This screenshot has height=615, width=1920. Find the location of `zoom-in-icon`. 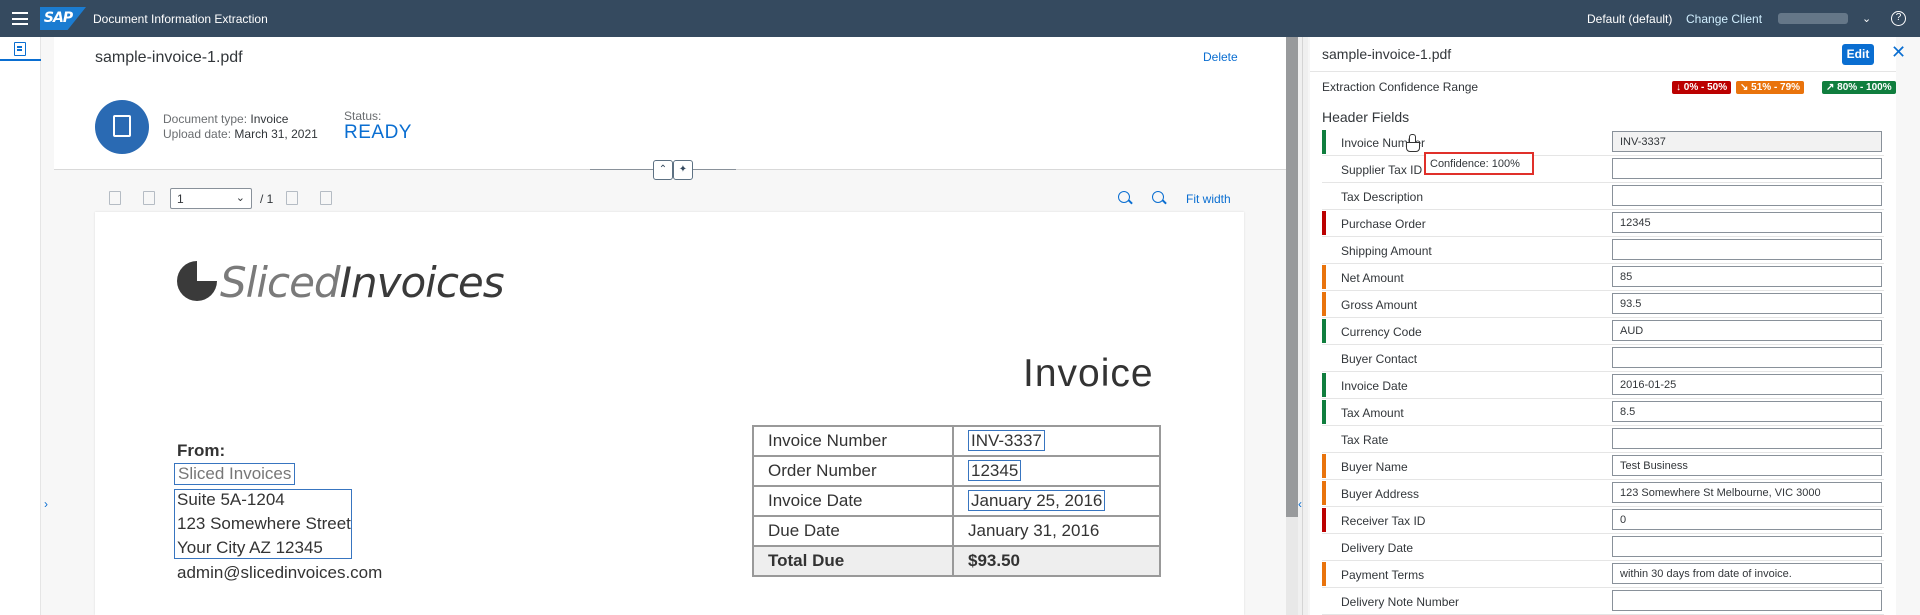

zoom-in-icon is located at coordinates (1124, 197).